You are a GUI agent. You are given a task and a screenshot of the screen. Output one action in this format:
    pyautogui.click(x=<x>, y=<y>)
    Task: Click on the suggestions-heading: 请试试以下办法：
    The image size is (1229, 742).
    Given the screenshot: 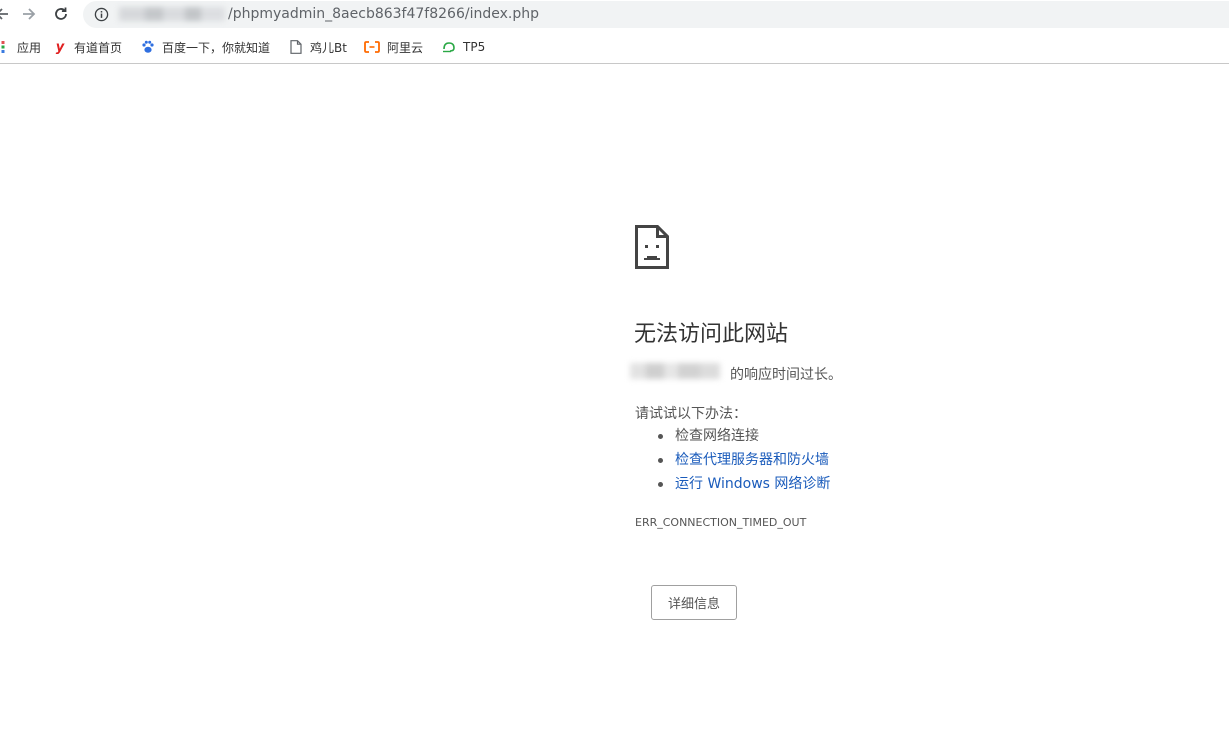 What is the action you would take?
    pyautogui.click(x=691, y=414)
    